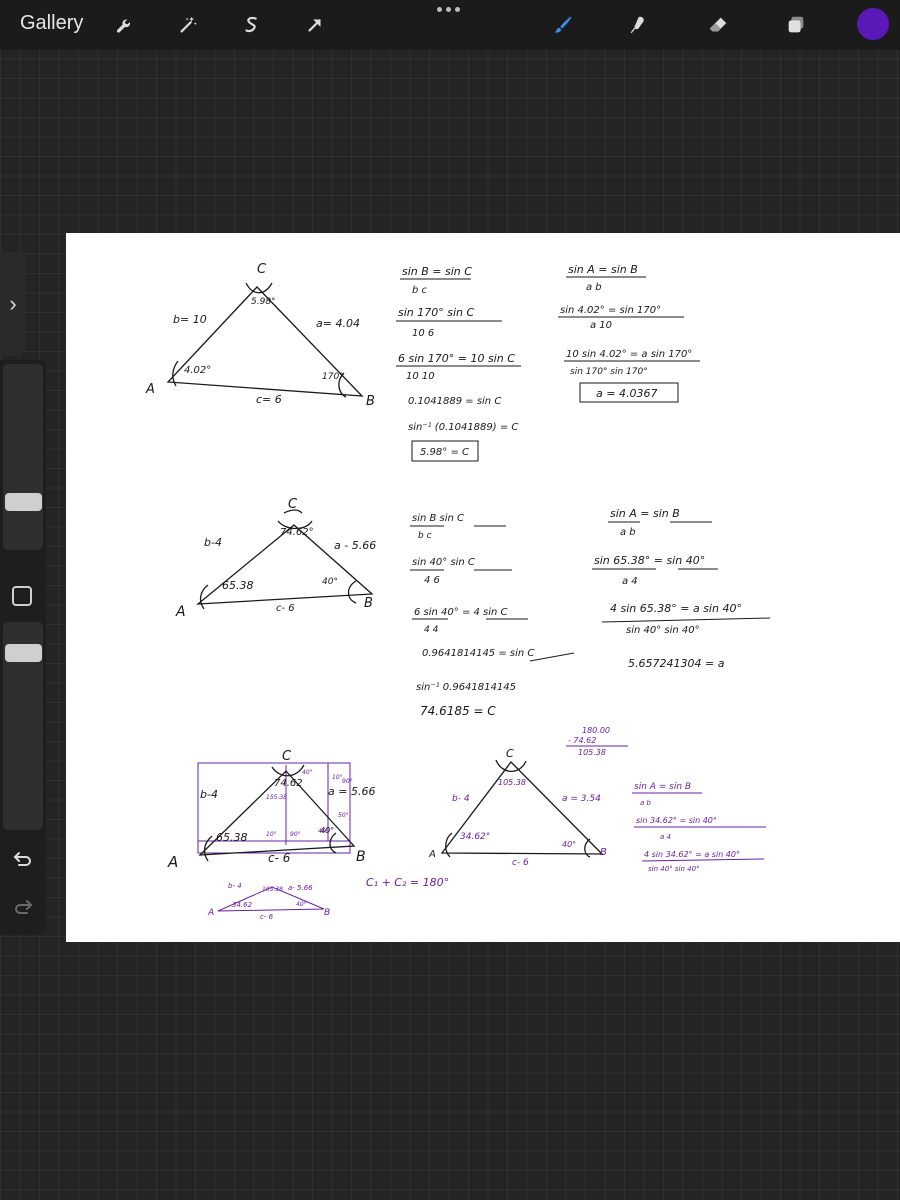 The height and width of the screenshot is (1200, 900). I want to click on wrench-icon, so click(125, 25).